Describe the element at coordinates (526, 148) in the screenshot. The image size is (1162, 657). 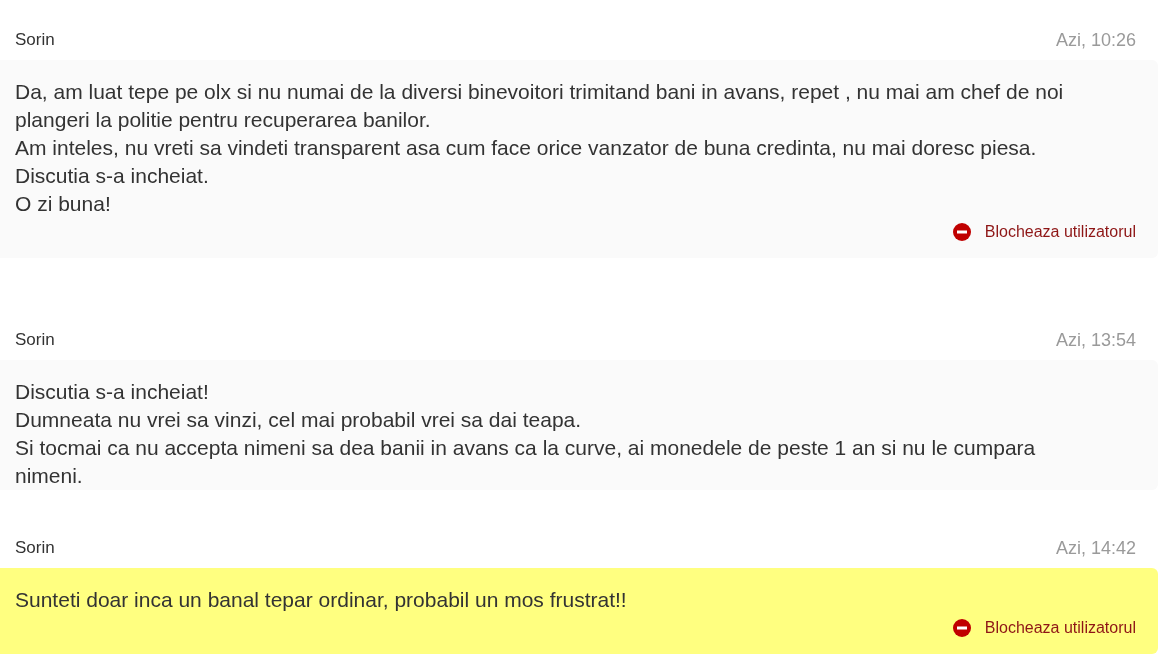
I see `message-text: Am inteles, nu vreti sa vindeti transparent asa cum face orice vanzator de buna credinta, nu mai doresc piesa.` at that location.